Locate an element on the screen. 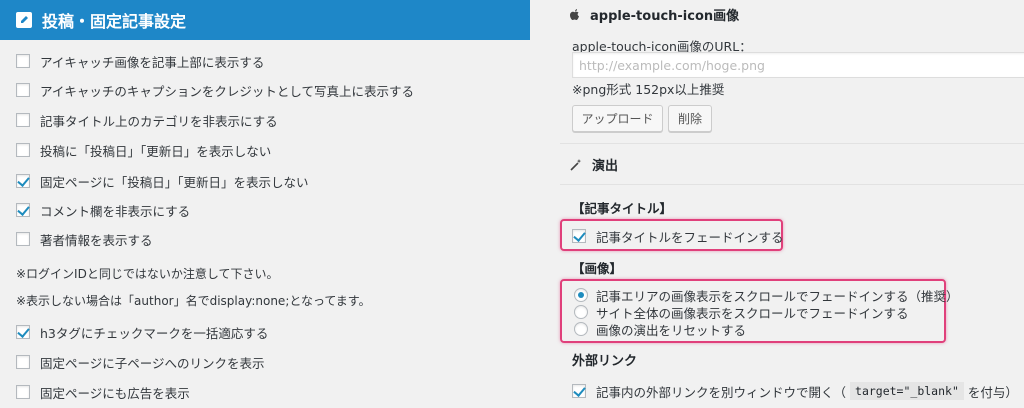 The width and height of the screenshot is (1024, 408). image-reset-radio-row: 画像の演出をリセットする is located at coordinates (660, 329).